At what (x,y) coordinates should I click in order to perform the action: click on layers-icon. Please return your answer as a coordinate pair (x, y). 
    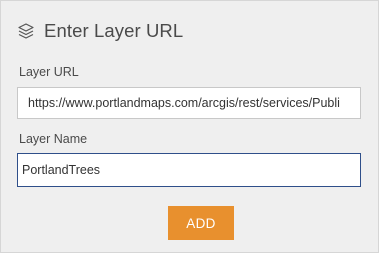
    Looking at the image, I should click on (26, 31).